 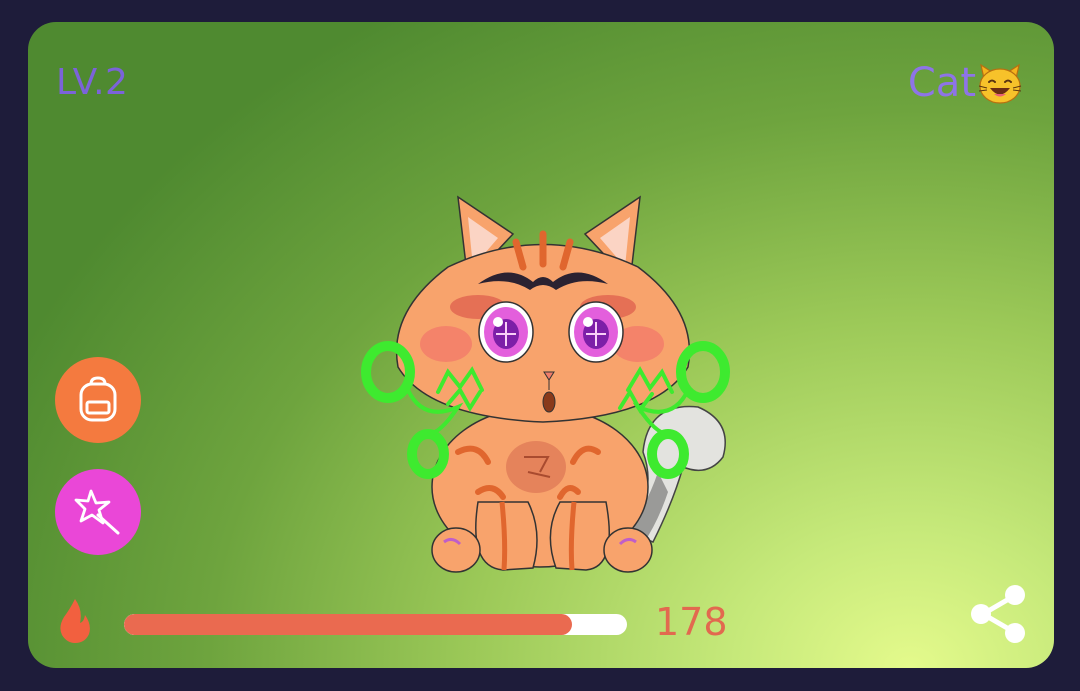 I want to click on backpack-button, so click(x=98, y=400).